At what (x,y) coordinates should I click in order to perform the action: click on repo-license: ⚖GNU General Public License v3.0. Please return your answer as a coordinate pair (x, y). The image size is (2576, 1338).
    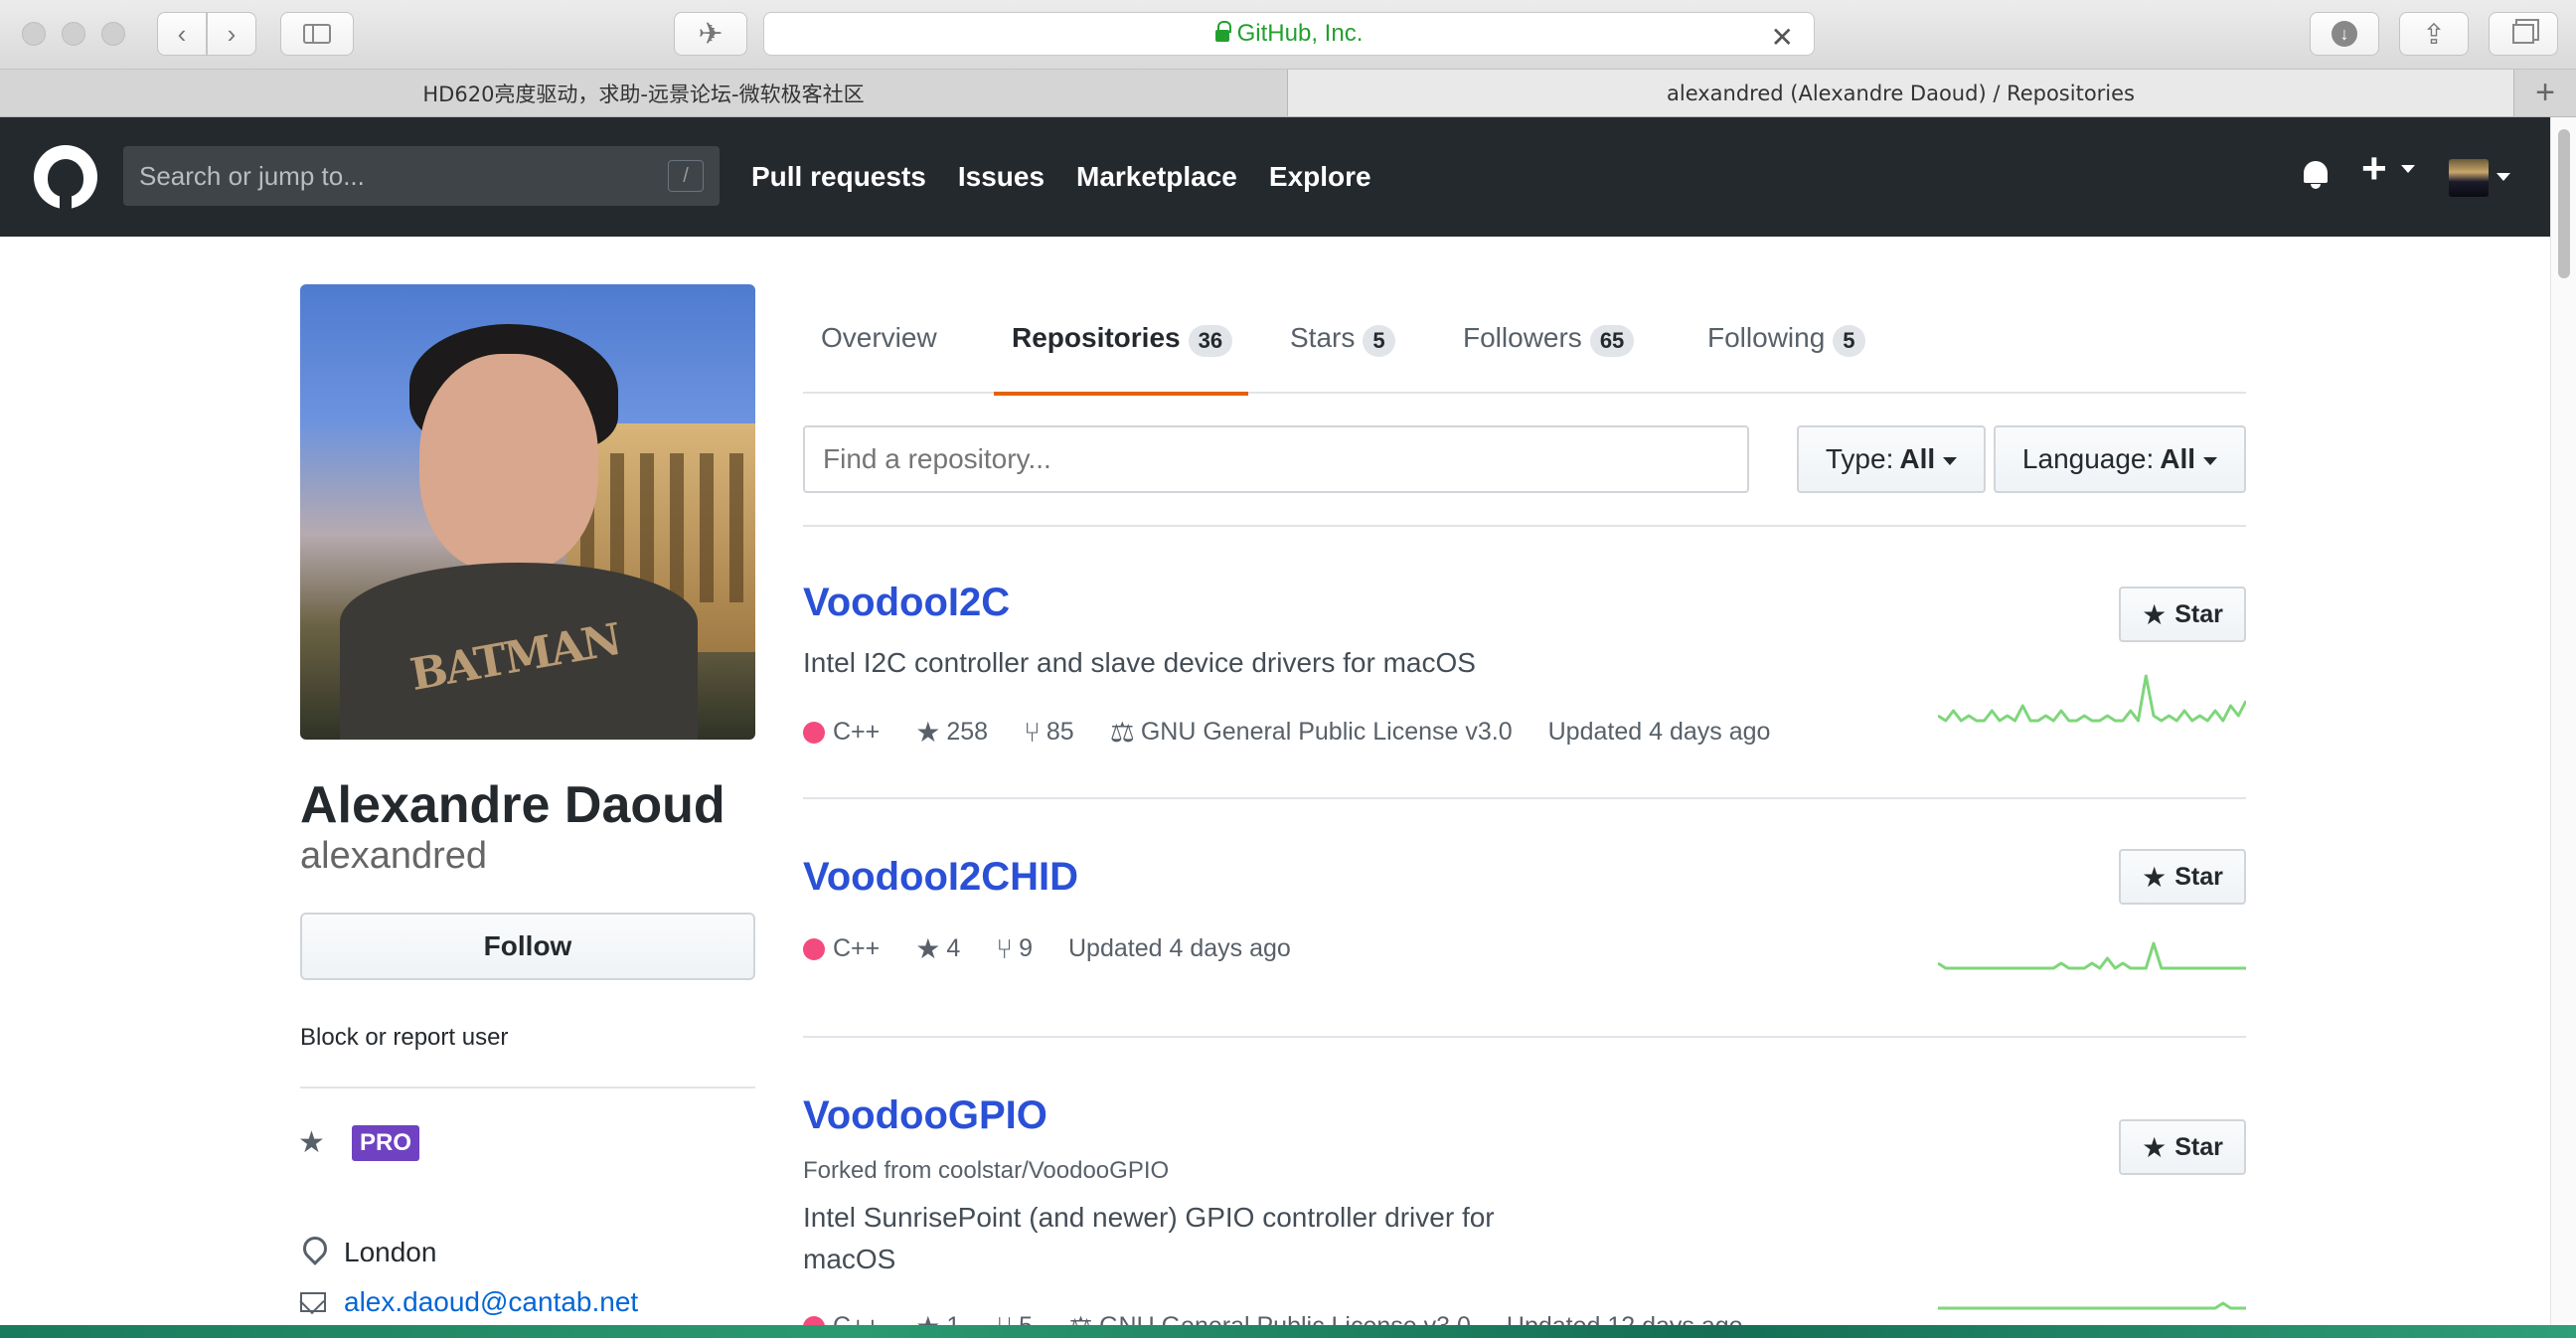
    Looking at the image, I should click on (1311, 733).